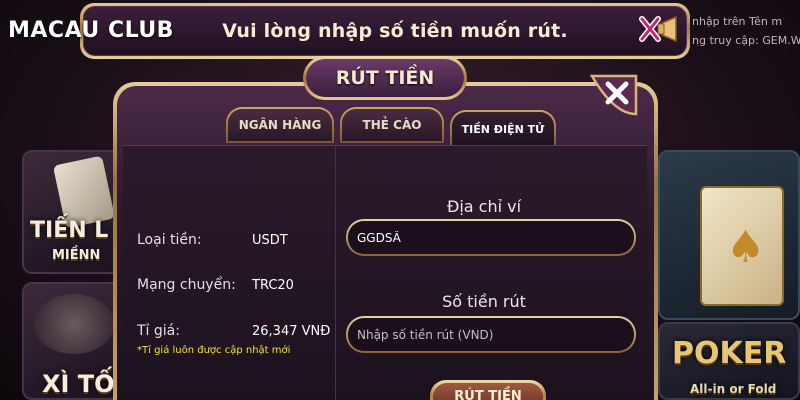 The height and width of the screenshot is (400, 800). I want to click on wallet-address-input, so click(491, 237).